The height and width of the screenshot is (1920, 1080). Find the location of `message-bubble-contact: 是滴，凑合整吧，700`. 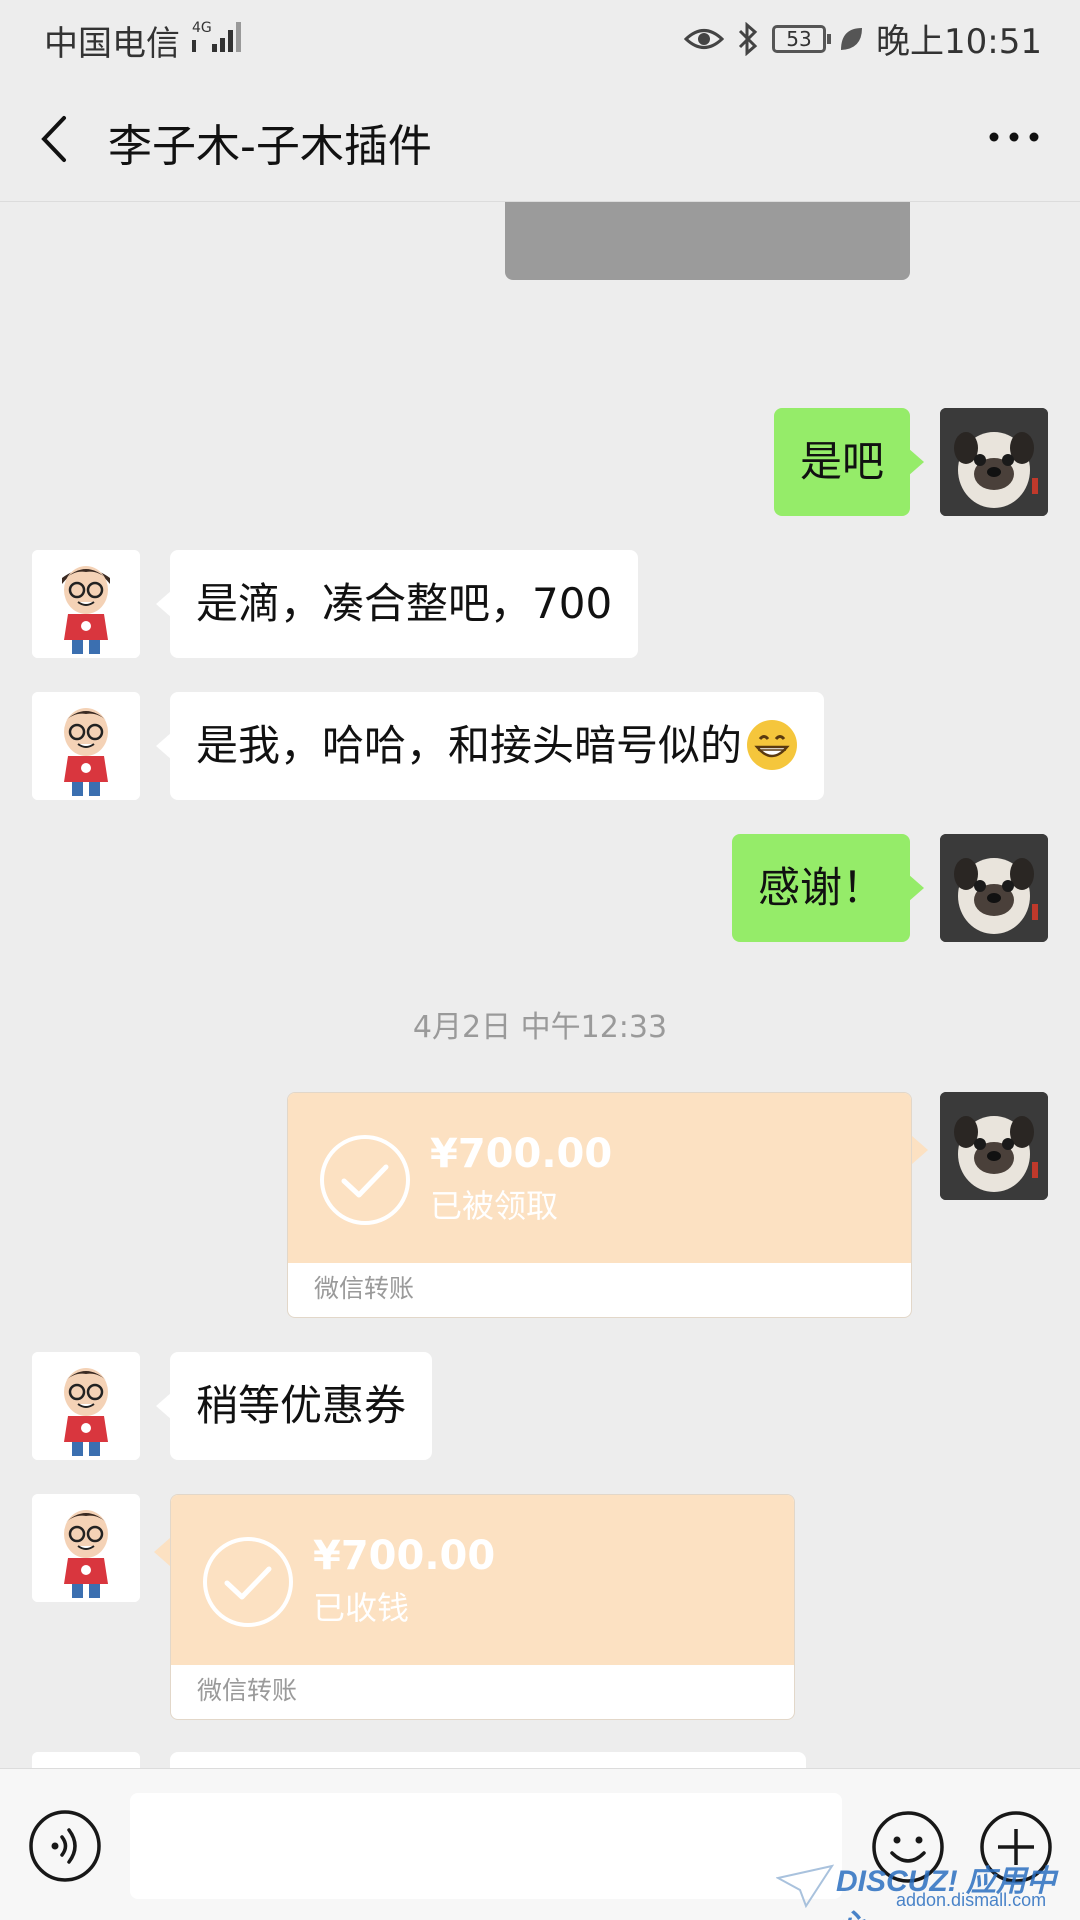

message-bubble-contact: 是滴，凑合整吧，700 is located at coordinates (397, 604).